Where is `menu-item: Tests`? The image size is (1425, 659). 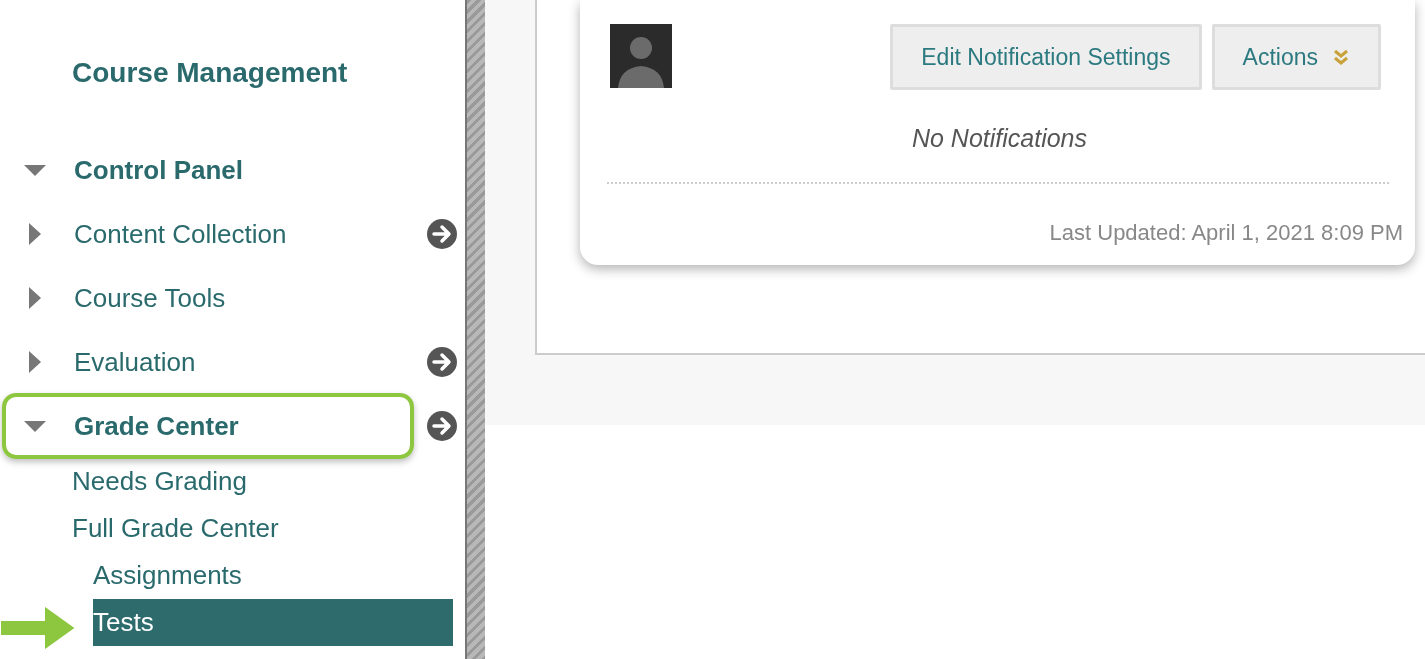 menu-item: Tests is located at coordinates (273, 622).